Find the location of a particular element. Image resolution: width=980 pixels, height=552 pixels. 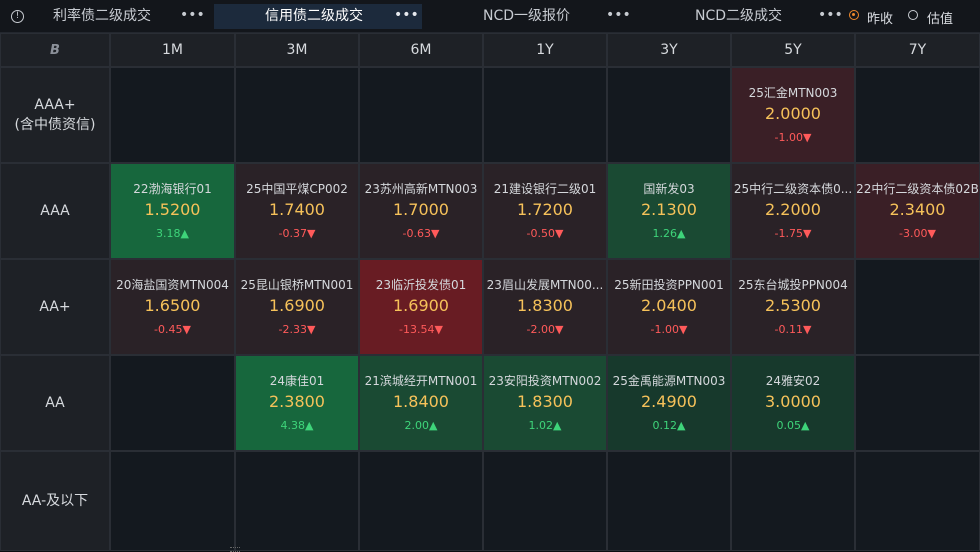

bond-cell: 25汇金MTN003 2.0000 -1.00▼ is located at coordinates (793, 115).